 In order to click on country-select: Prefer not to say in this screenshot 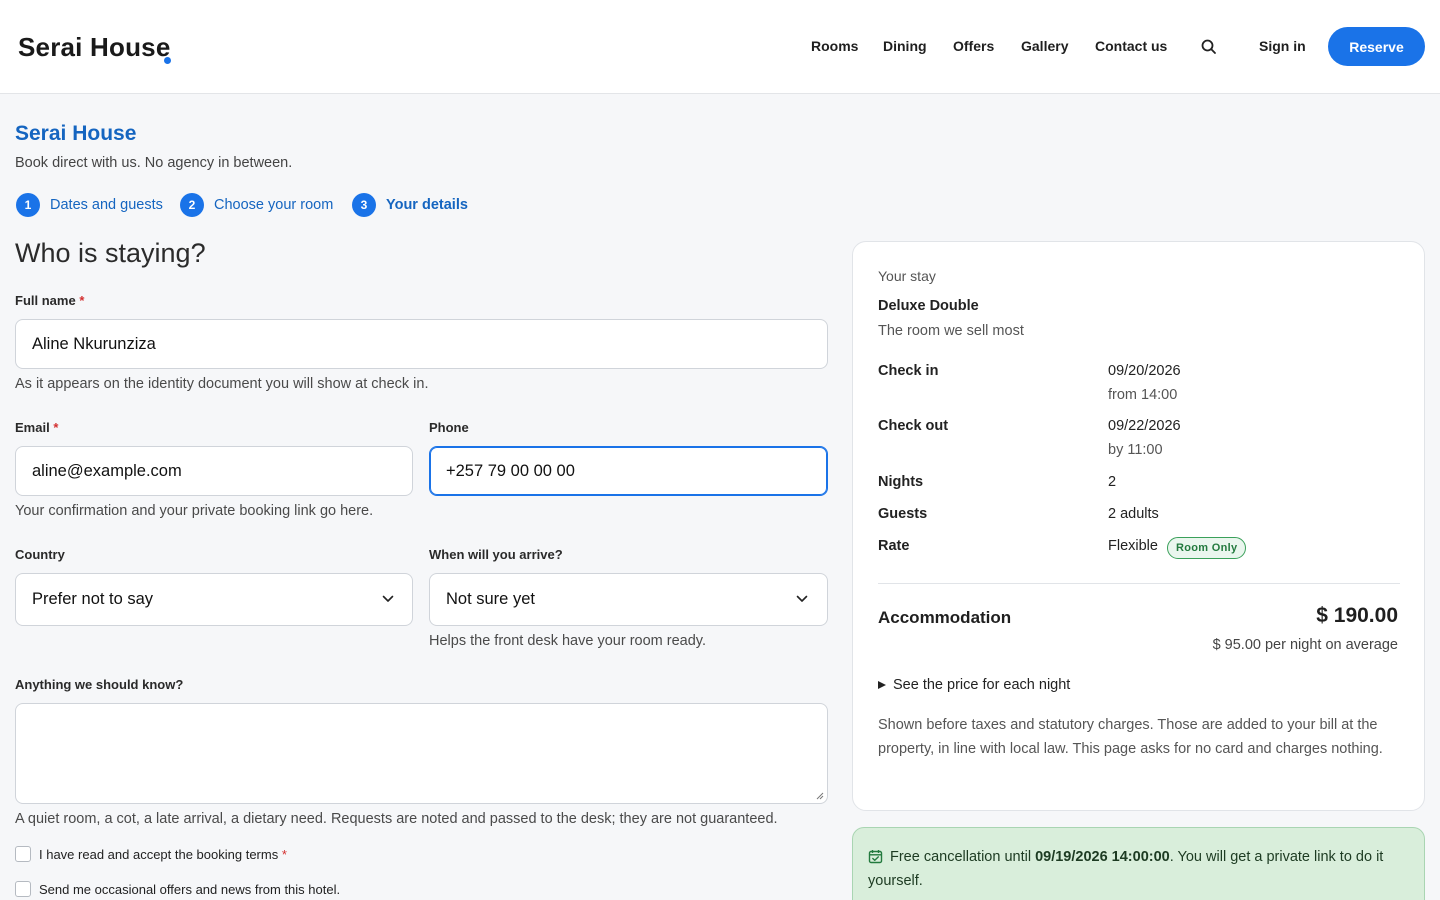, I will do `click(214, 599)`.